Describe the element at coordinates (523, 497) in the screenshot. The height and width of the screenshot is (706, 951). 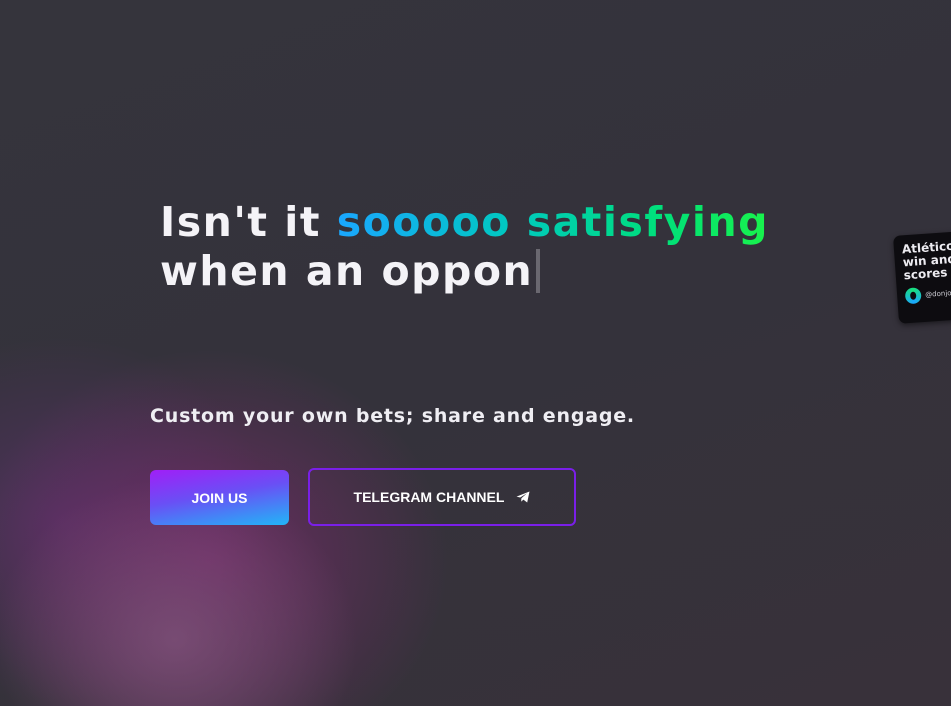
I see `paper-plane-icon` at that location.